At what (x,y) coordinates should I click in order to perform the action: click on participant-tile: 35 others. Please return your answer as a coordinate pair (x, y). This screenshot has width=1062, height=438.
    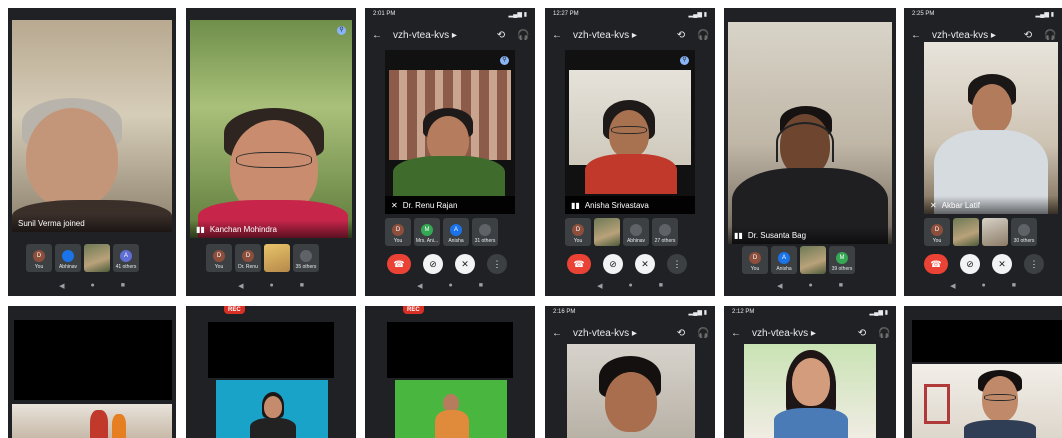
    Looking at the image, I should click on (306, 258).